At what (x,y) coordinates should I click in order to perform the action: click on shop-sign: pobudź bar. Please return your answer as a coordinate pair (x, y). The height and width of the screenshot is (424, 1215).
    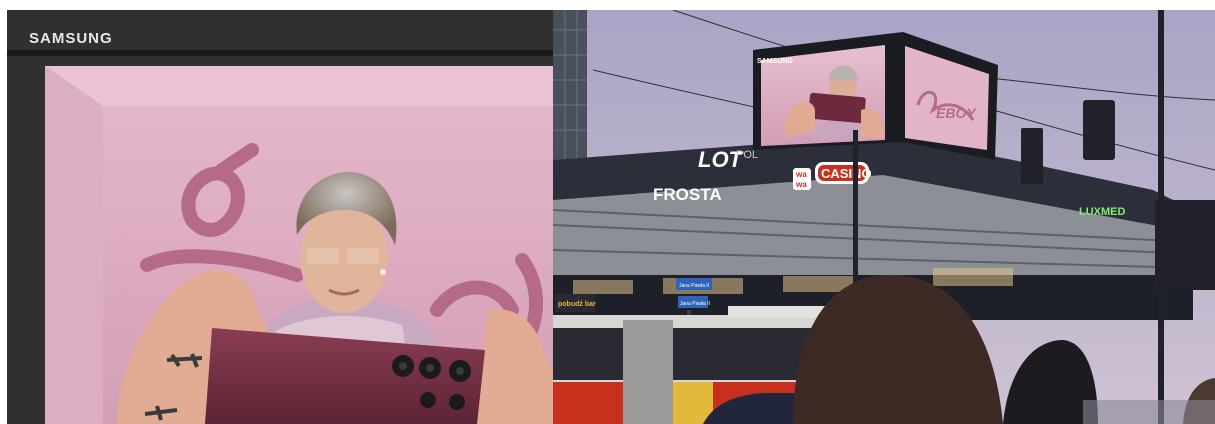
    Looking at the image, I should click on (575, 303).